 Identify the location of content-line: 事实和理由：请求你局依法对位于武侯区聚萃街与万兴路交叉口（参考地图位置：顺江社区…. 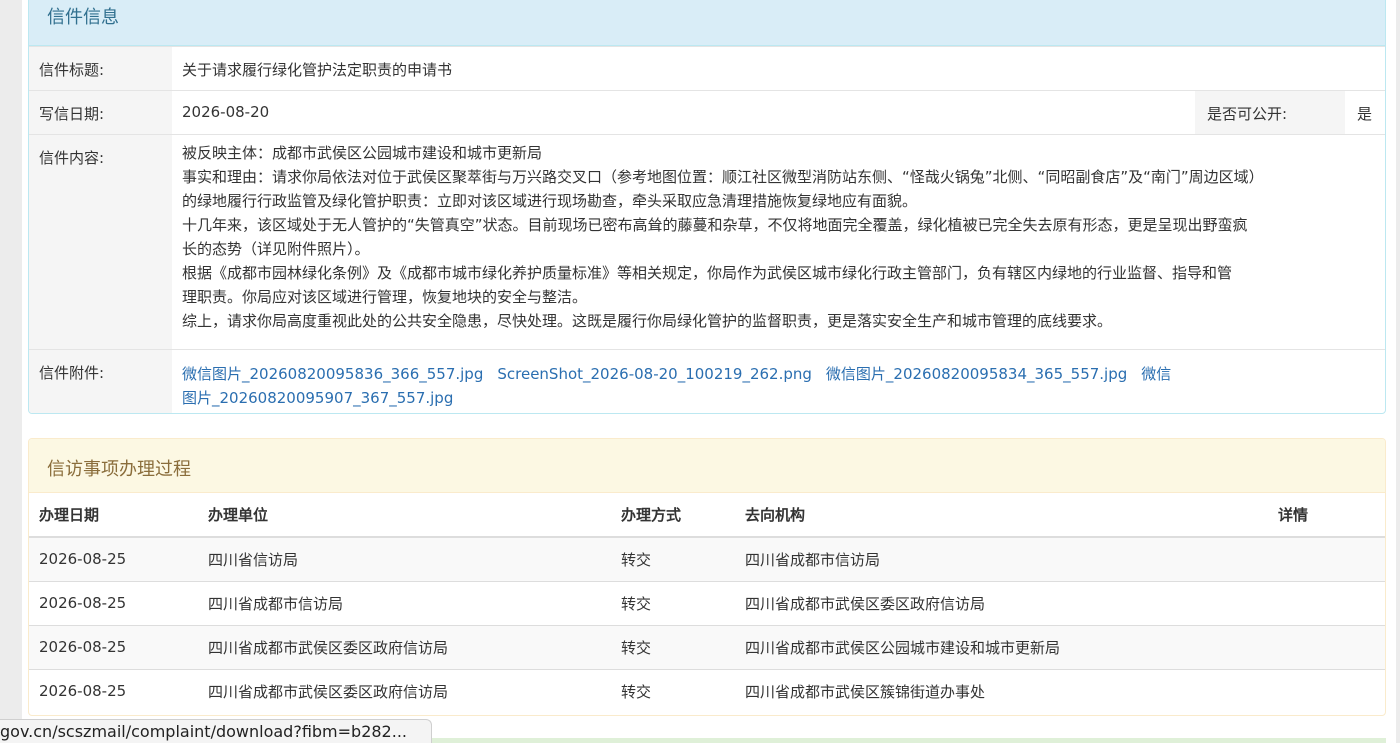
(723, 177).